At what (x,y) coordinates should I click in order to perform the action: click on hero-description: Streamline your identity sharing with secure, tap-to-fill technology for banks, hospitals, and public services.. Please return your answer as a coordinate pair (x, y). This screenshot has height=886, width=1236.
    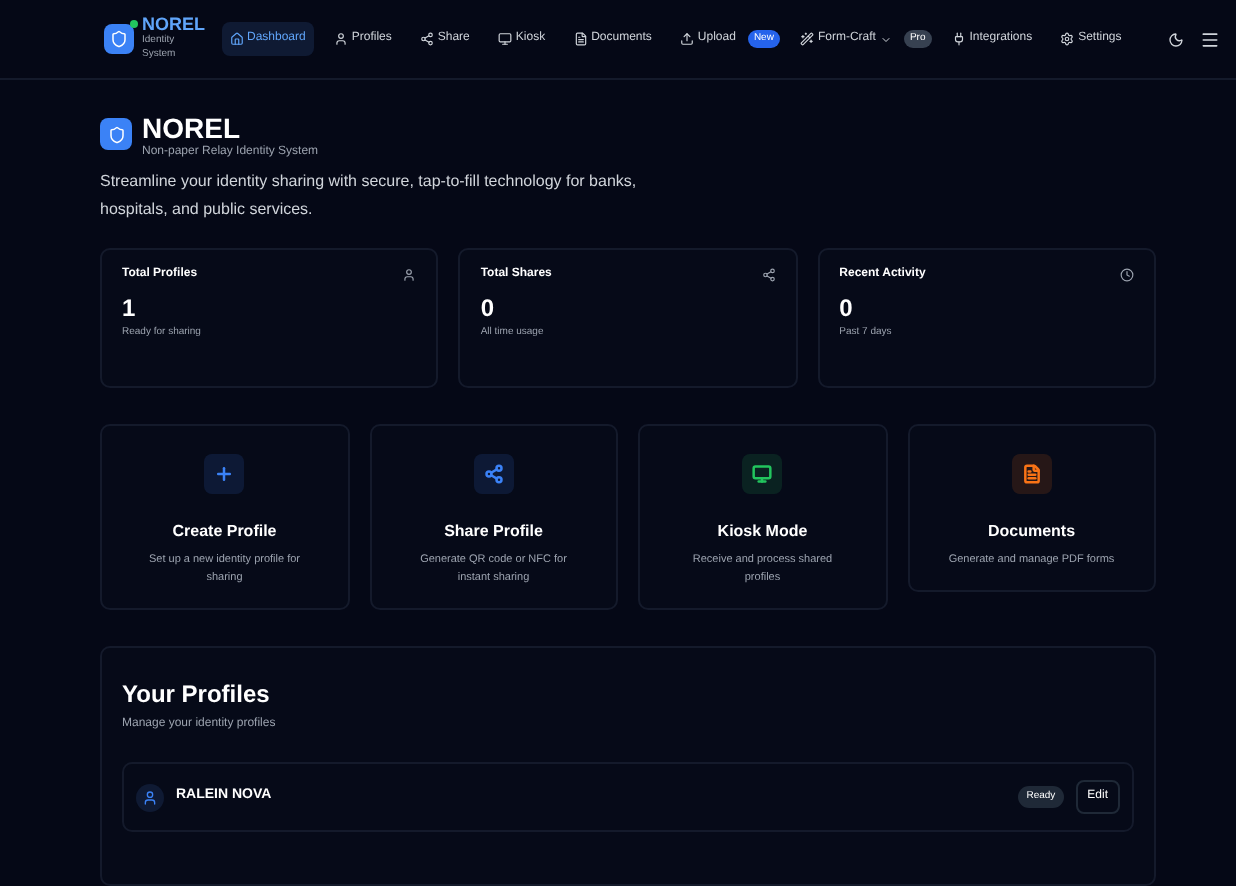
    Looking at the image, I should click on (369, 196).